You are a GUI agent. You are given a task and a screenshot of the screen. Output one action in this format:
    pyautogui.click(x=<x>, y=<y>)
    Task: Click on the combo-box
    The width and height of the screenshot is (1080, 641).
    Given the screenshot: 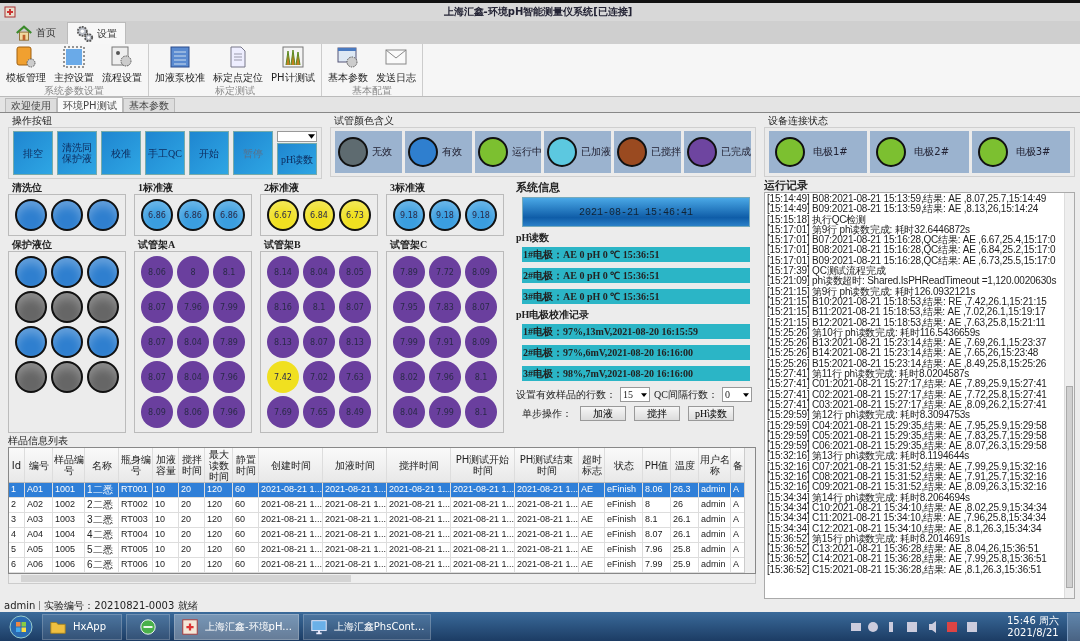 What is the action you would take?
    pyautogui.click(x=297, y=136)
    